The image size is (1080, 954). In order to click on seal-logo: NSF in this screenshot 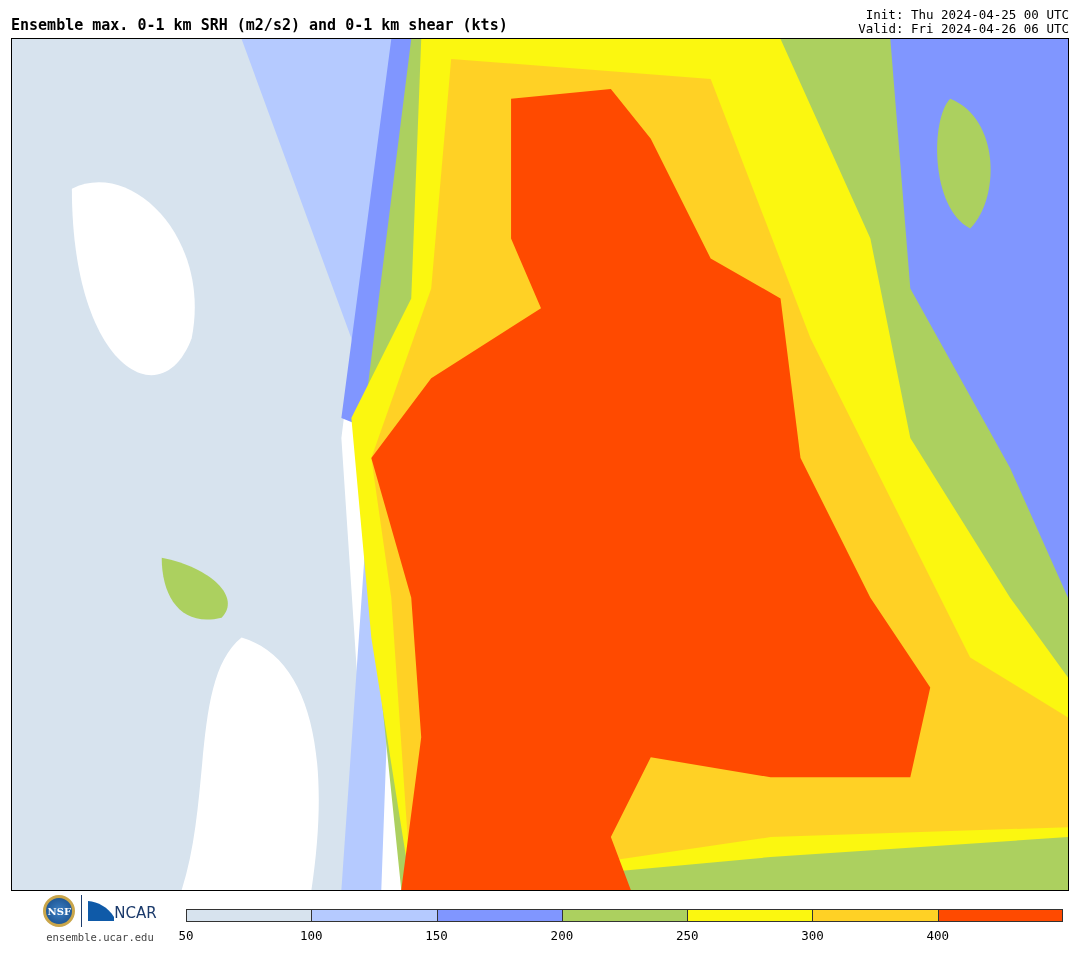, I will do `click(59, 911)`.